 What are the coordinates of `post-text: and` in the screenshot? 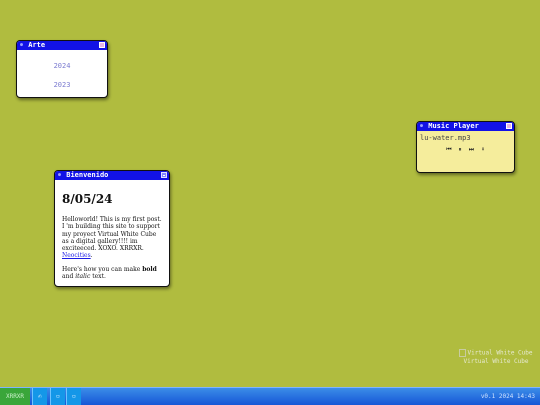 It's located at (69, 277).